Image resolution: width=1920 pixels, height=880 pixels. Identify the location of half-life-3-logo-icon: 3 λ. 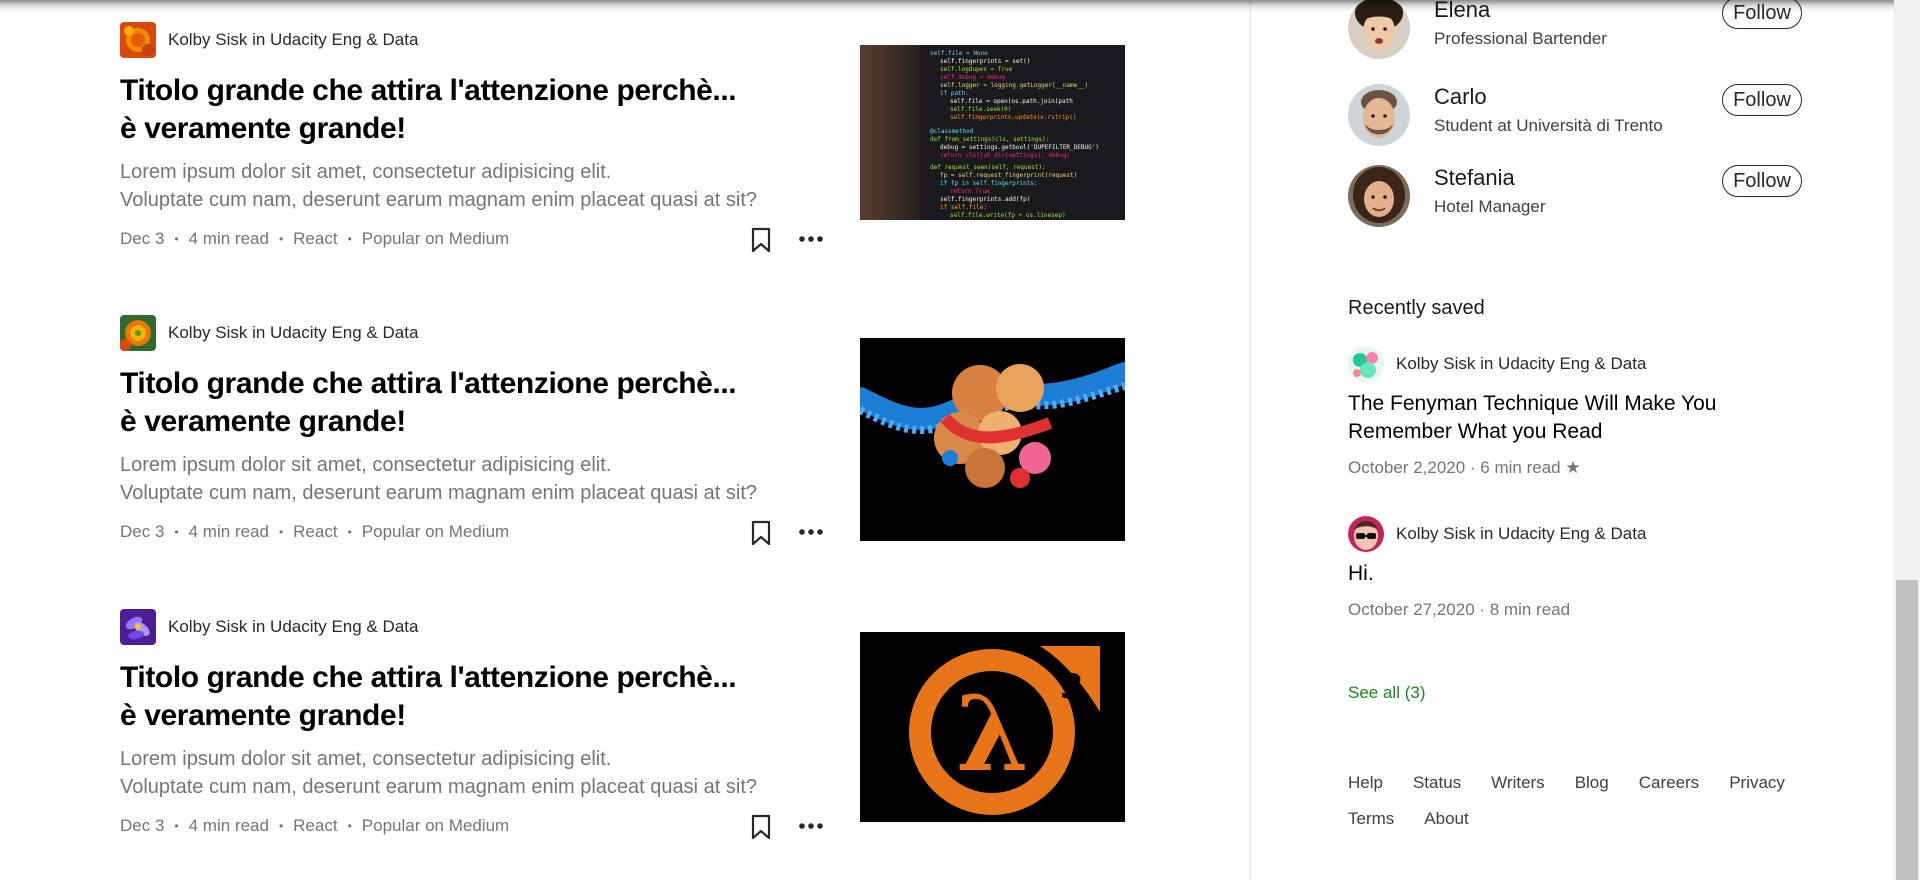
(992, 727).